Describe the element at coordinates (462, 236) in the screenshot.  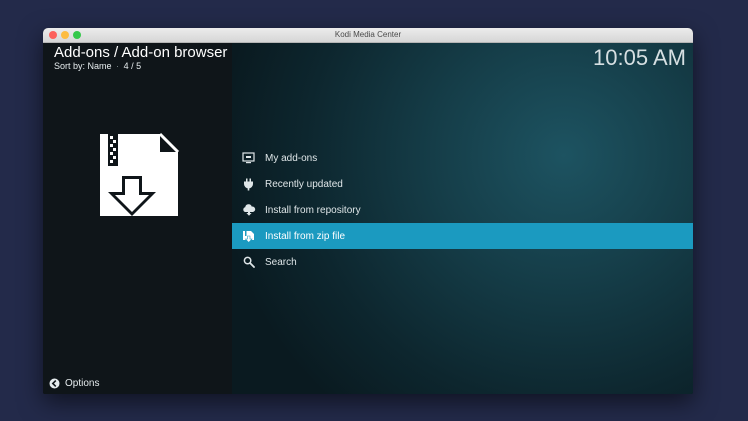
I see `menu-item-install-from-zip: Install from zip file` at that location.